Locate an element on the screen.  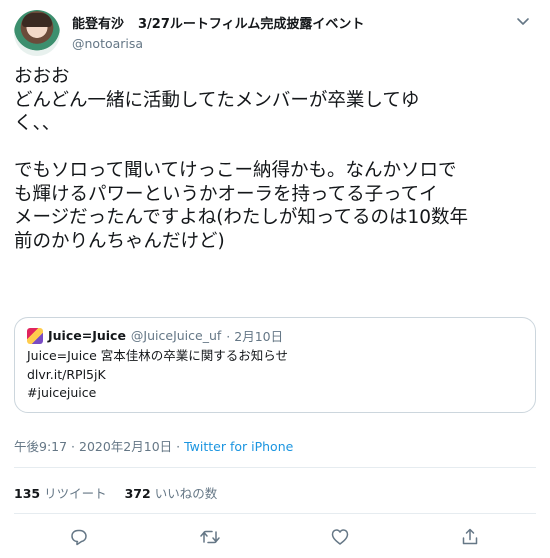
likes-stat: 372 いいねの数 is located at coordinates (171, 493).